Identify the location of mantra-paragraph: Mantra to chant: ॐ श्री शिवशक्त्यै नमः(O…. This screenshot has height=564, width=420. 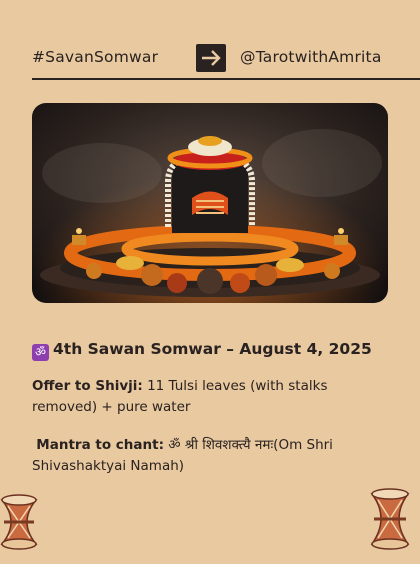
(207, 456).